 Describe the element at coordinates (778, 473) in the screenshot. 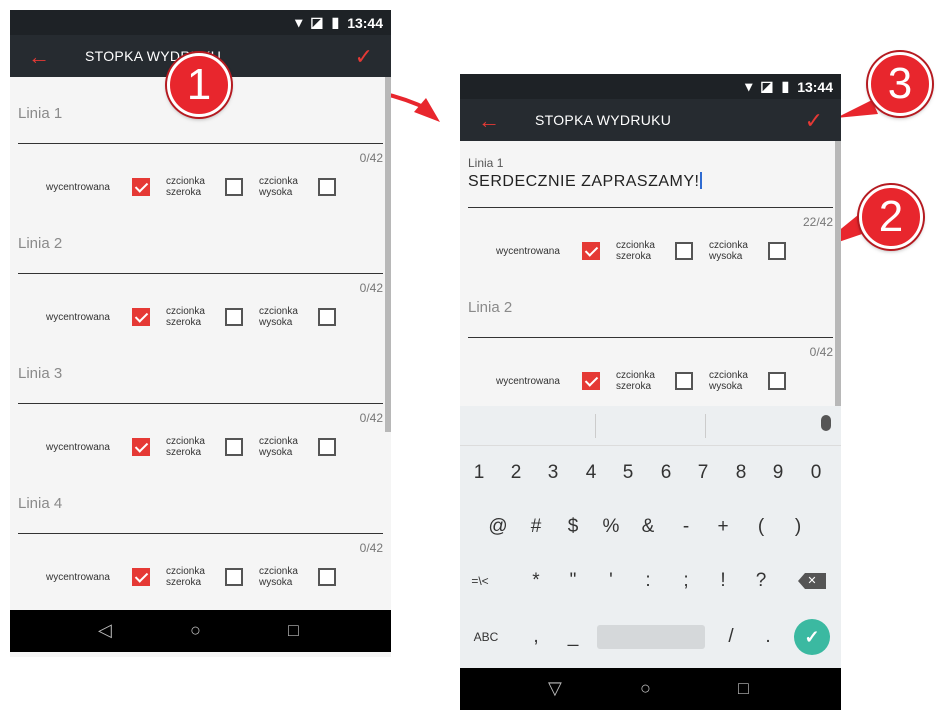

I see `key-9: 9` at that location.